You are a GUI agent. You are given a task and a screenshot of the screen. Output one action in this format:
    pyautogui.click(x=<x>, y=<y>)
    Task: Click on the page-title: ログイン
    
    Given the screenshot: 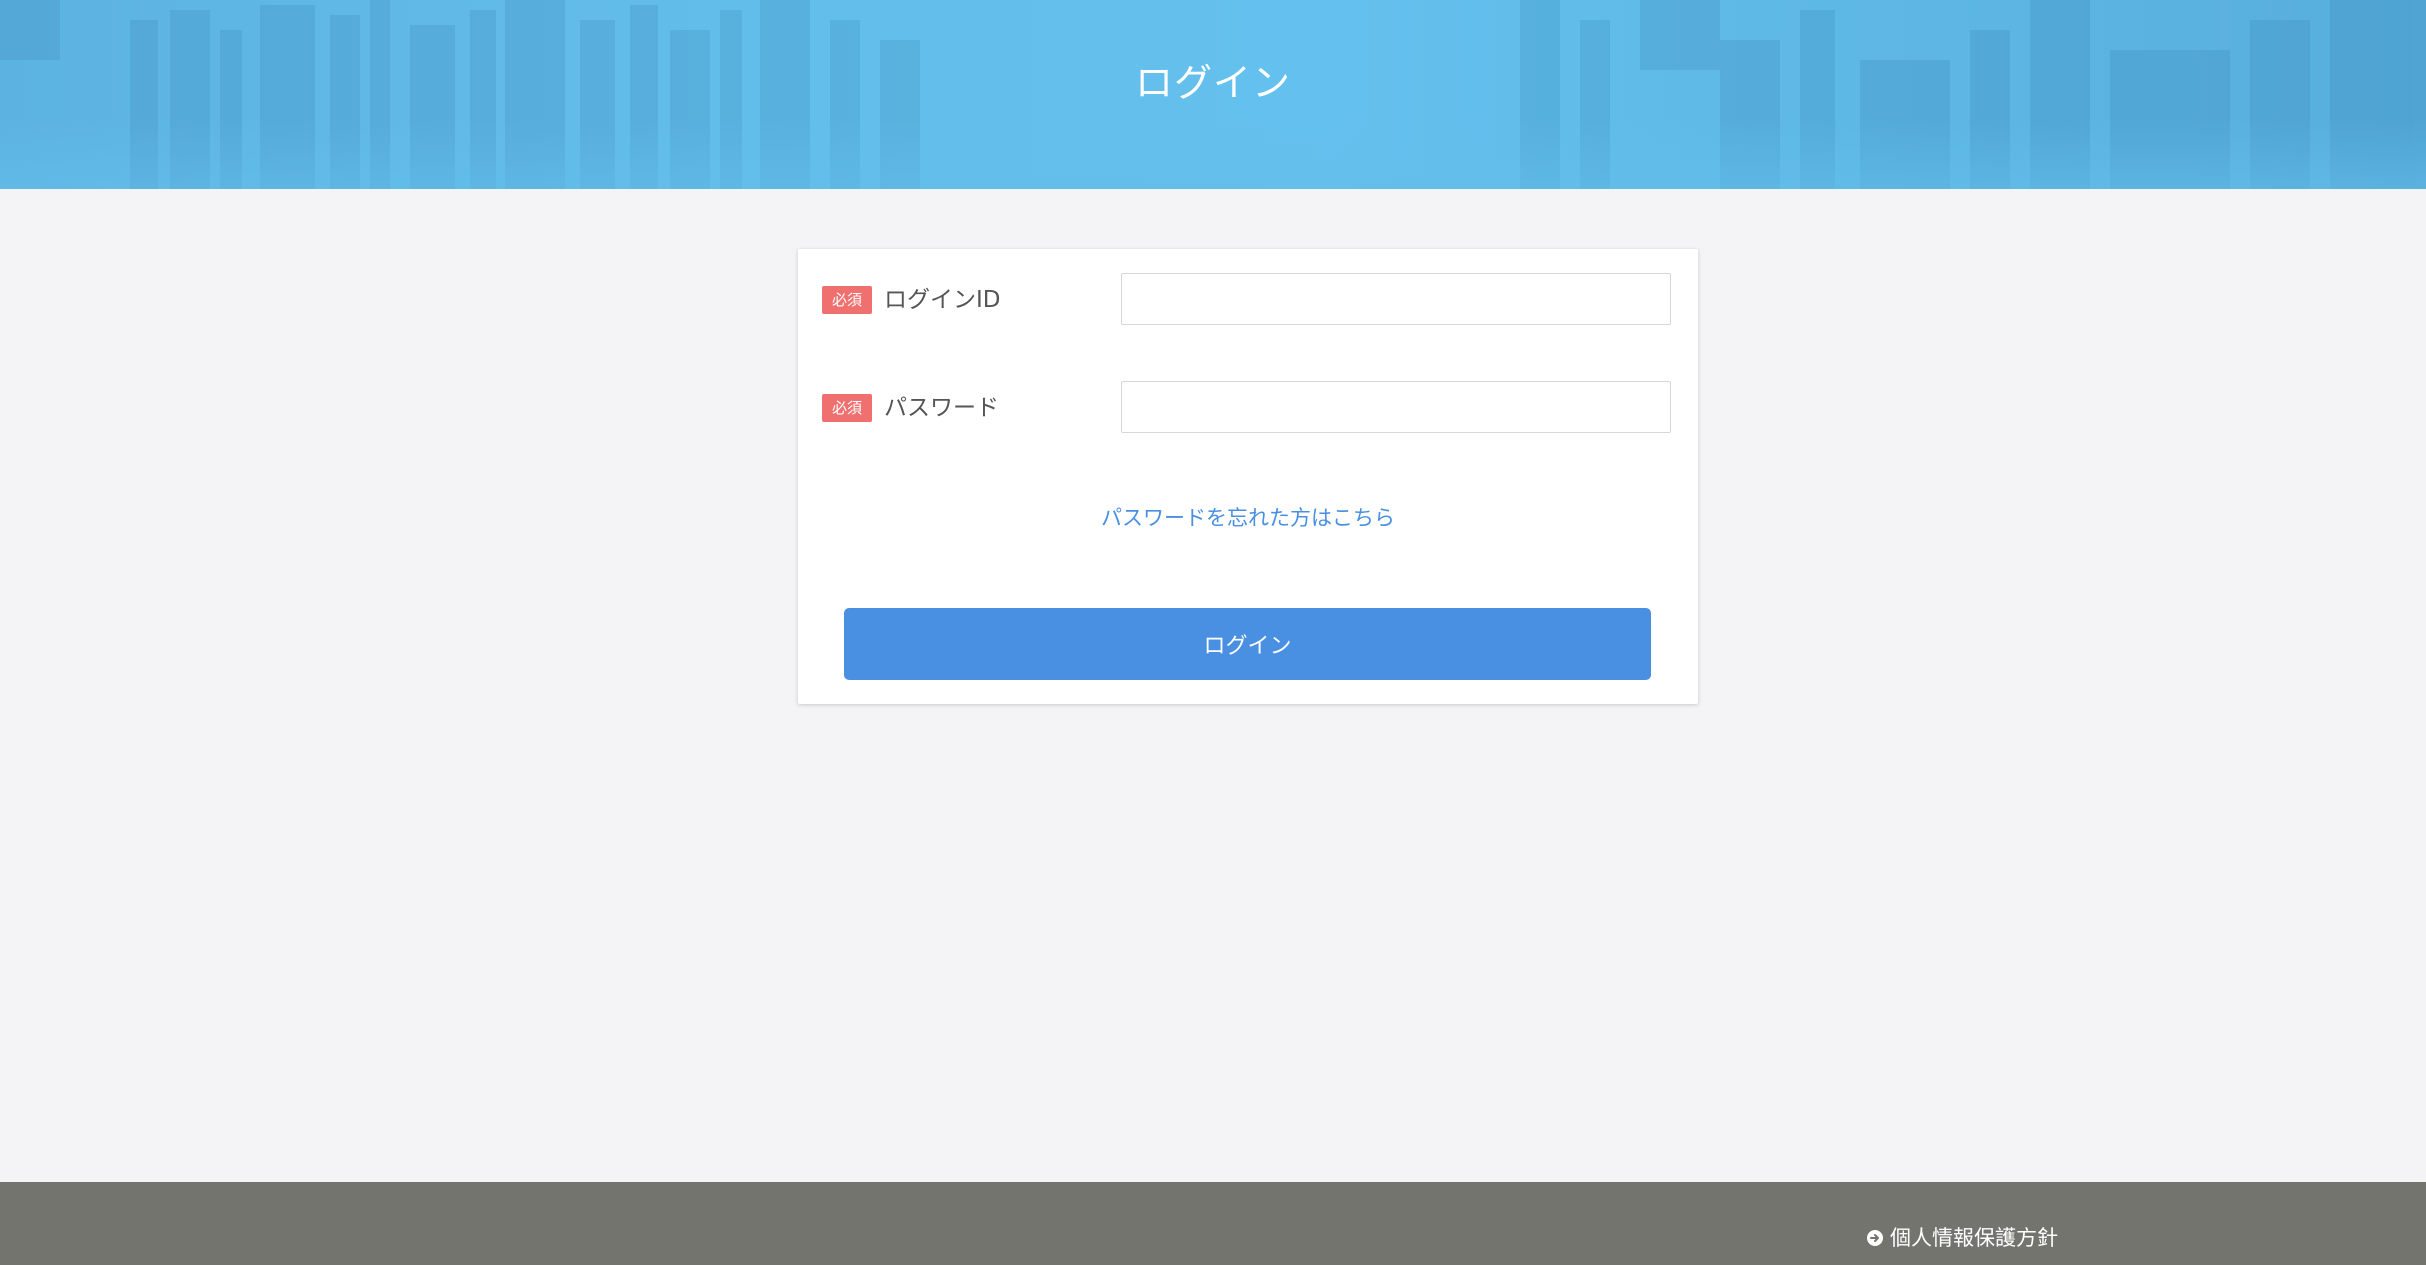 What is the action you would take?
    pyautogui.click(x=1212, y=83)
    